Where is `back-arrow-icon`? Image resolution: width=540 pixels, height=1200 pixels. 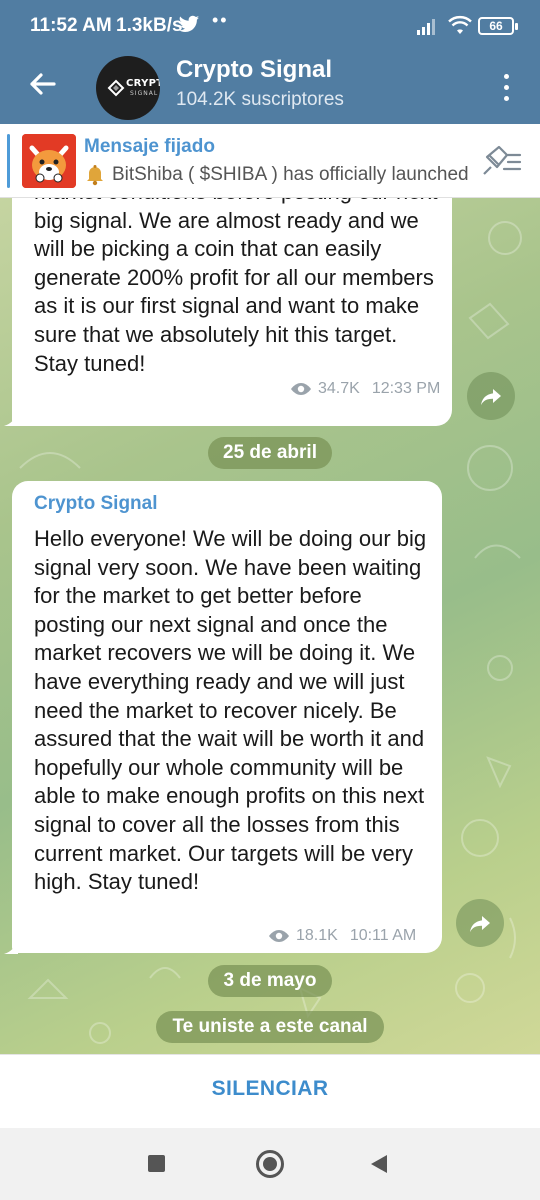 back-arrow-icon is located at coordinates (42, 84).